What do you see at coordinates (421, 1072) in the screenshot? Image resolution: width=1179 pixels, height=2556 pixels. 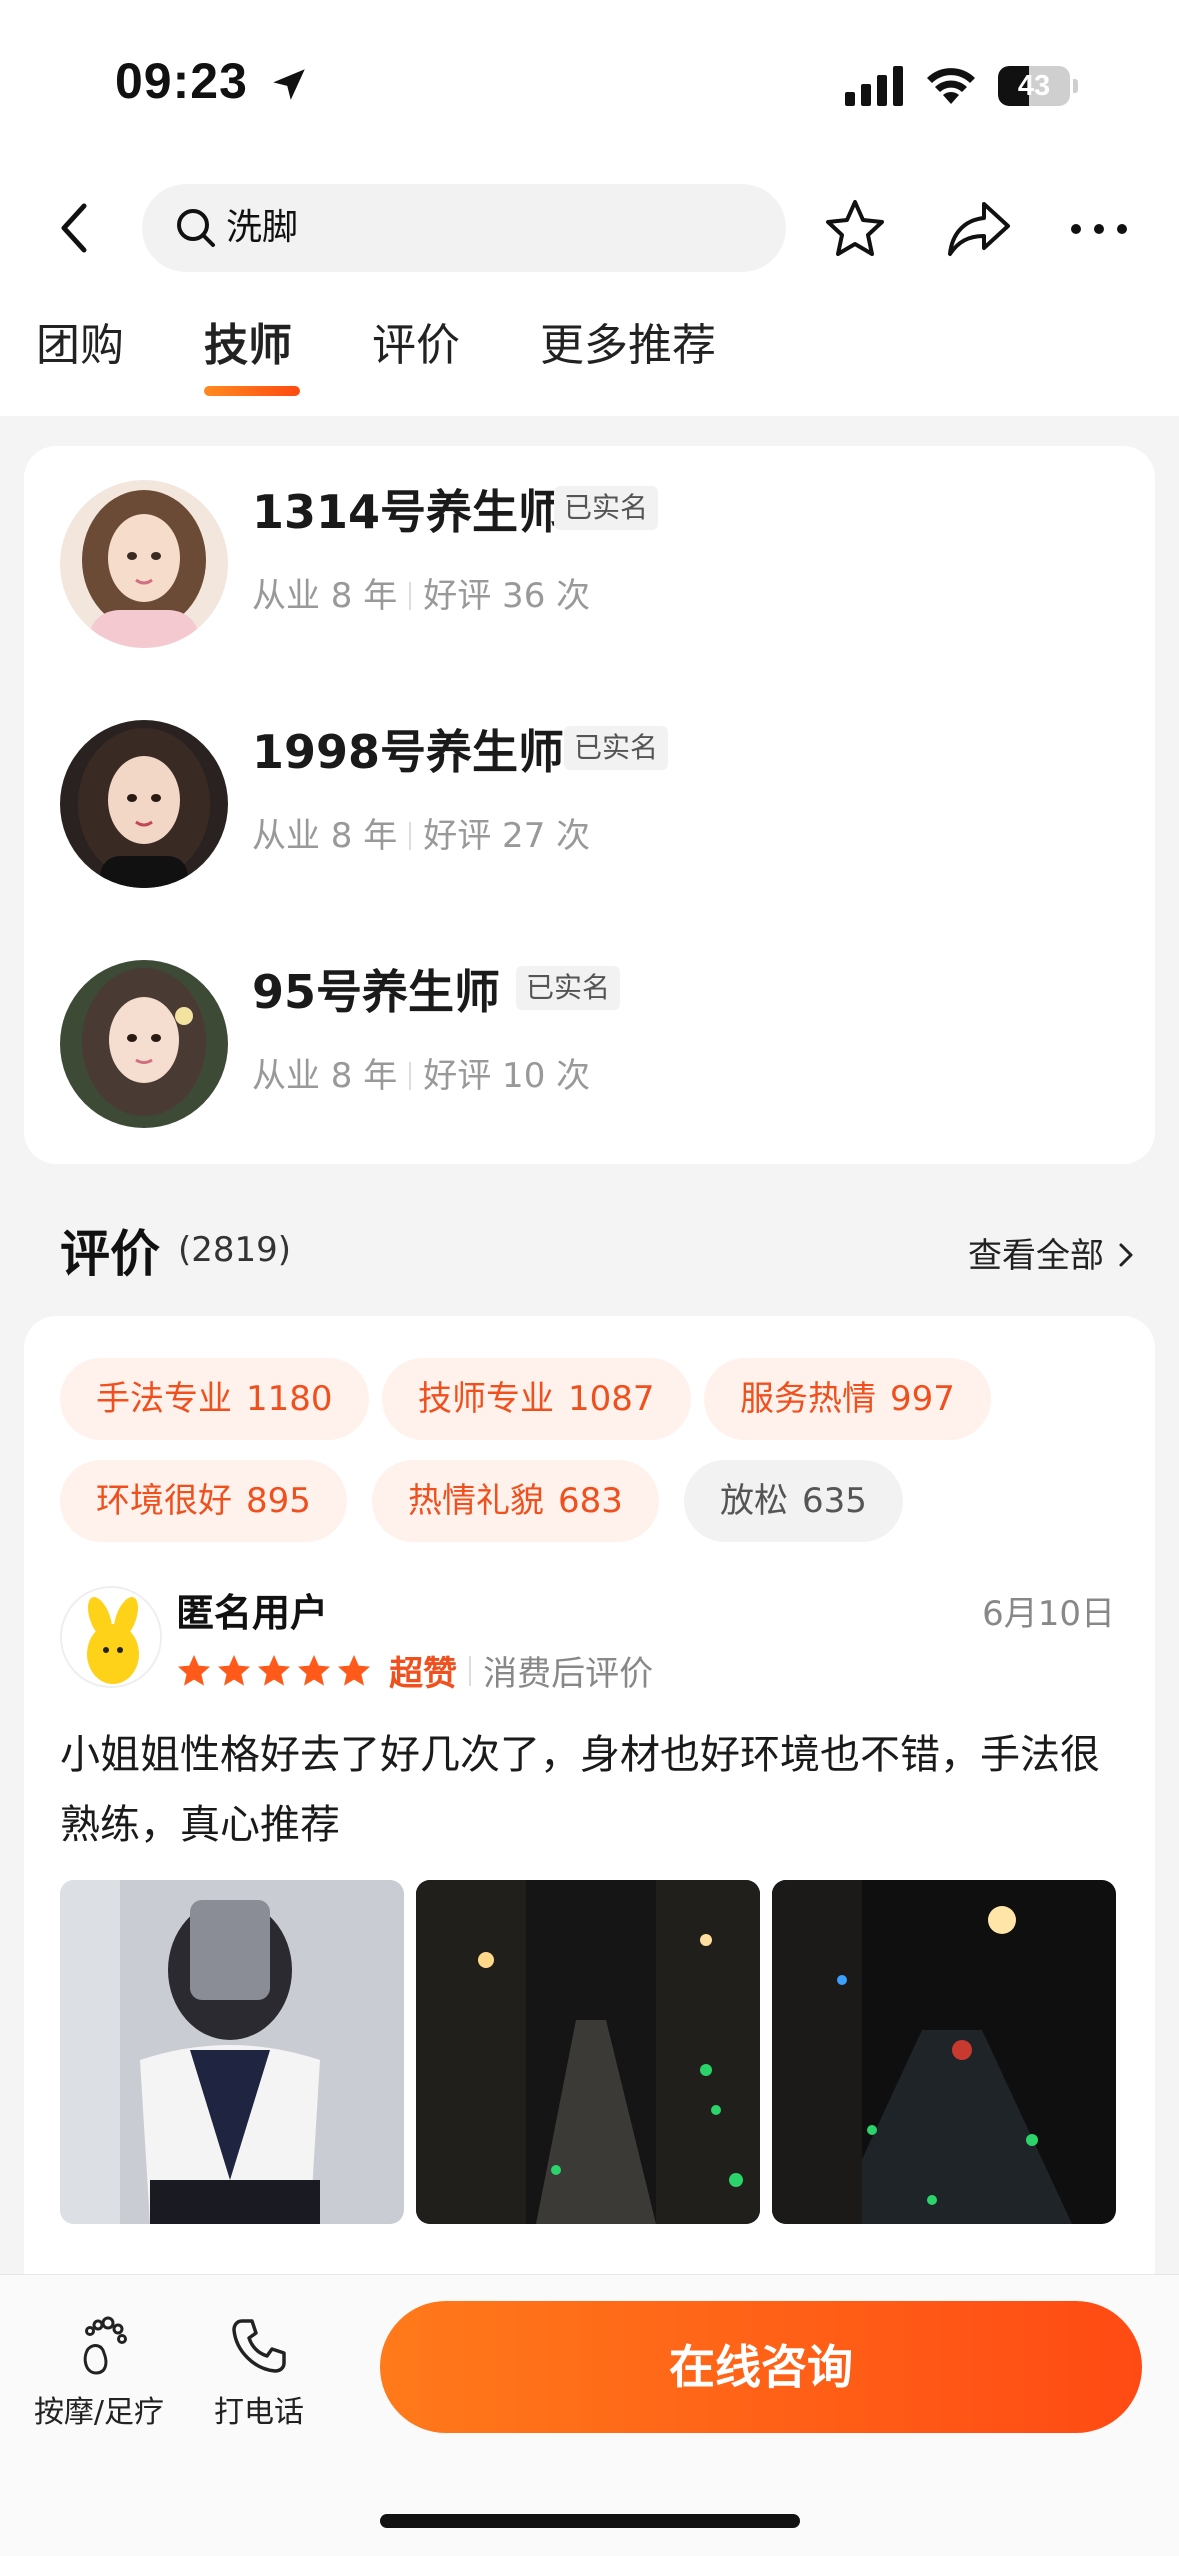 I see `technician-stats: 从业 8 年好评 10 次` at bounding box center [421, 1072].